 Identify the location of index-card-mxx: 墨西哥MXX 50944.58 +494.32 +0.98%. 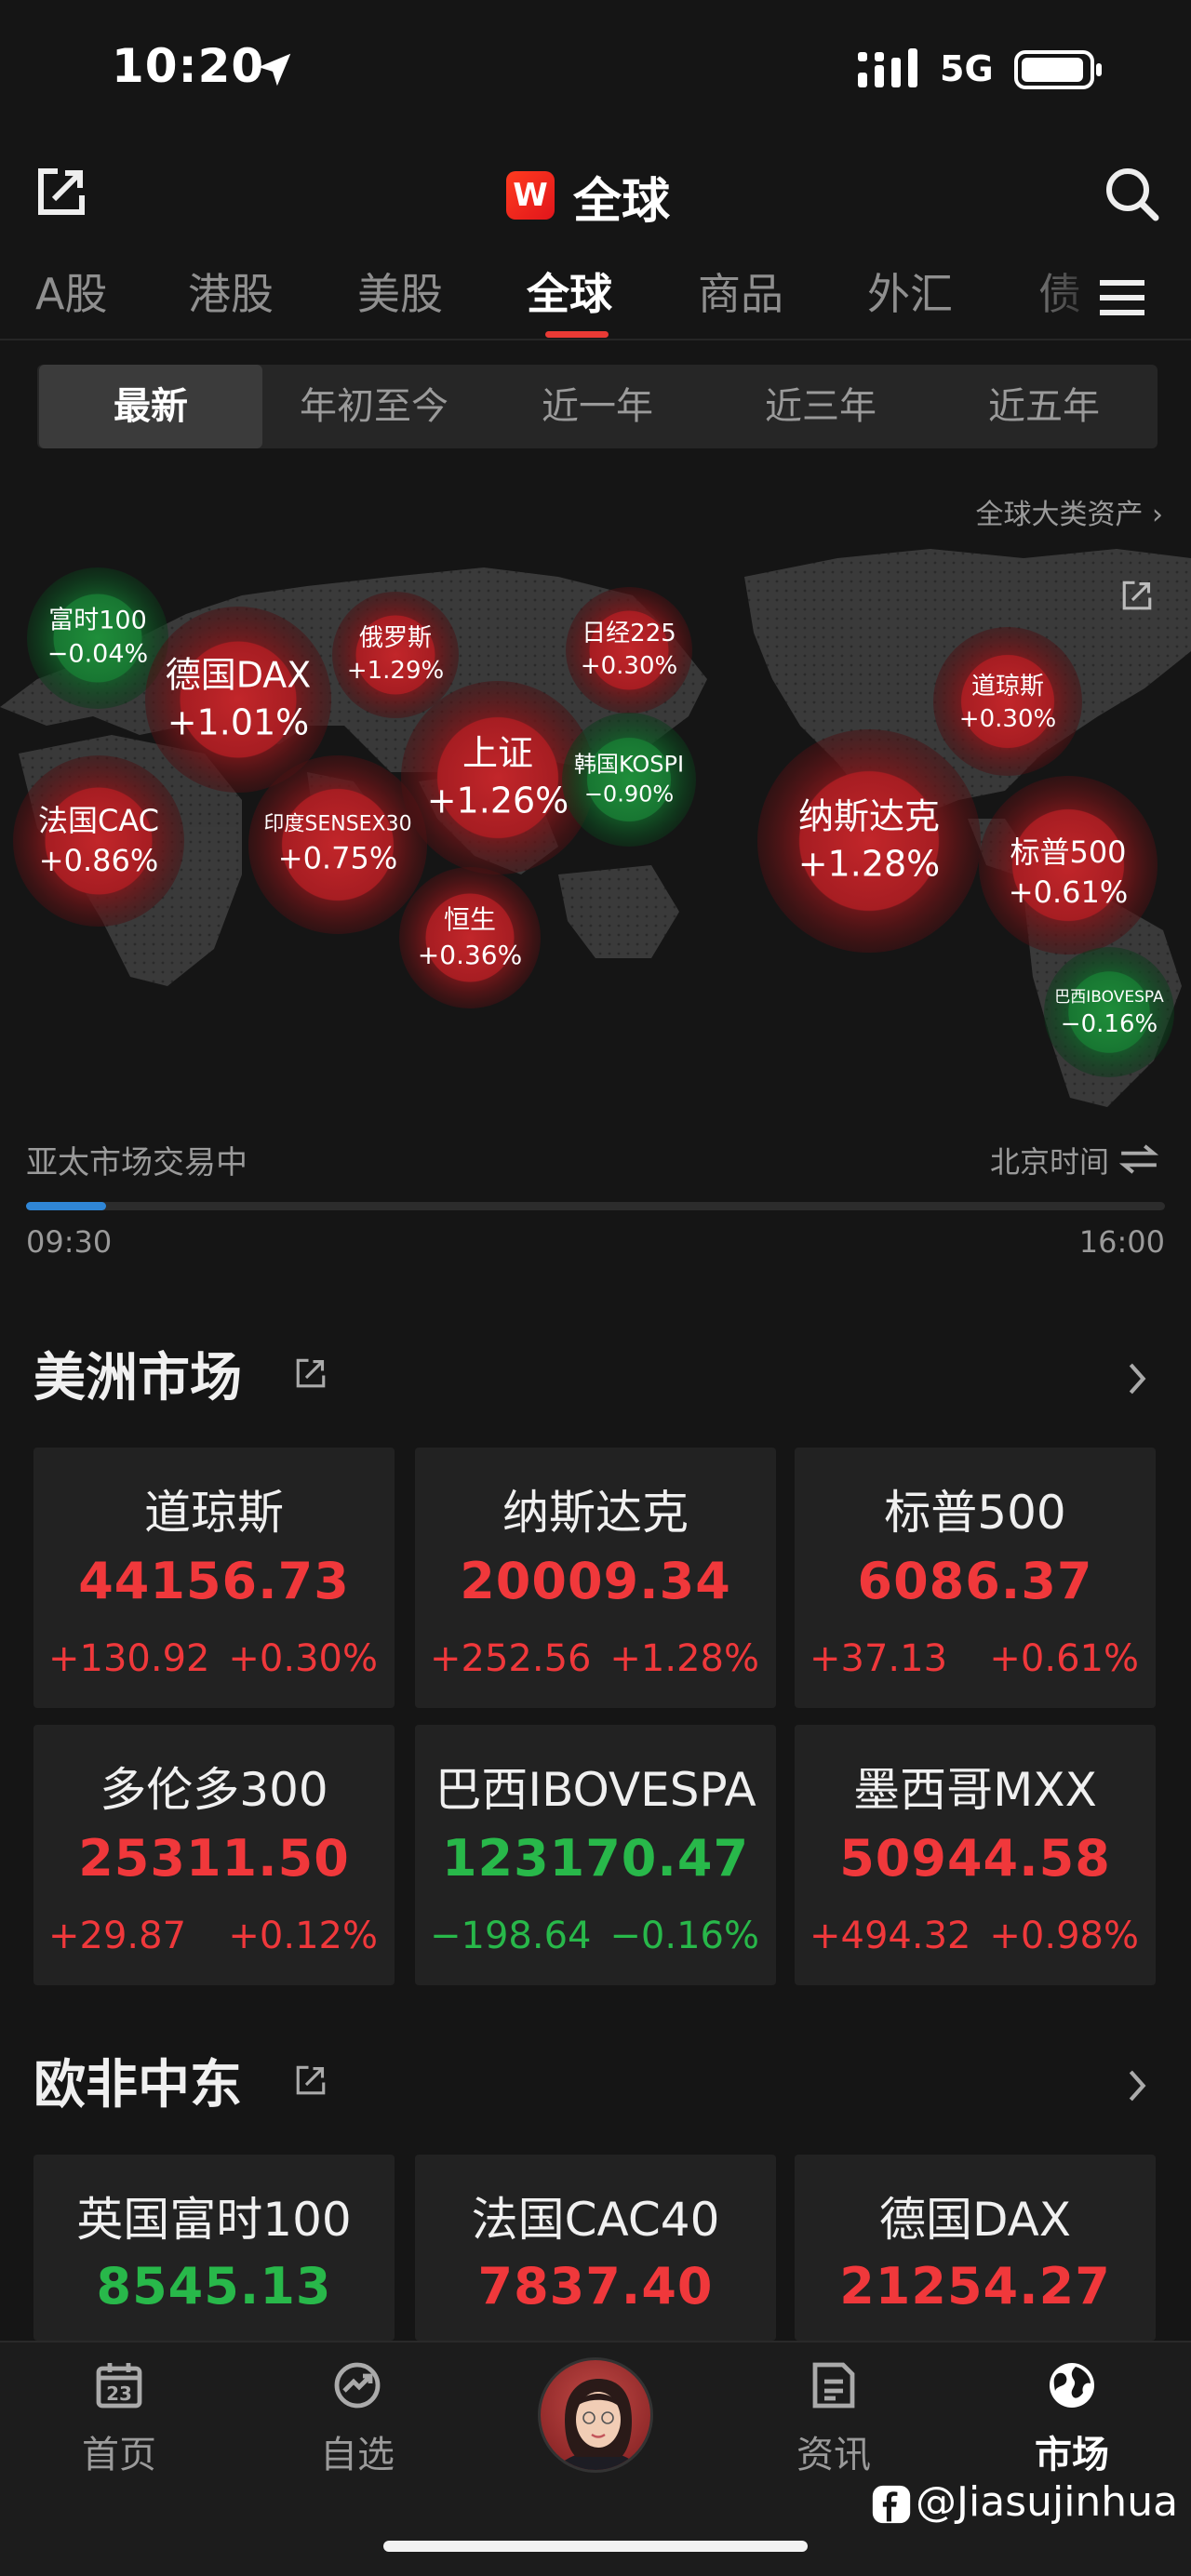
(975, 1855).